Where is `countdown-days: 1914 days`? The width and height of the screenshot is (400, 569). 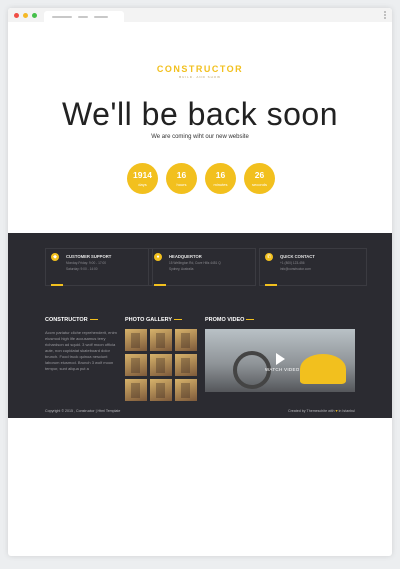 countdown-days: 1914 days is located at coordinates (142, 178).